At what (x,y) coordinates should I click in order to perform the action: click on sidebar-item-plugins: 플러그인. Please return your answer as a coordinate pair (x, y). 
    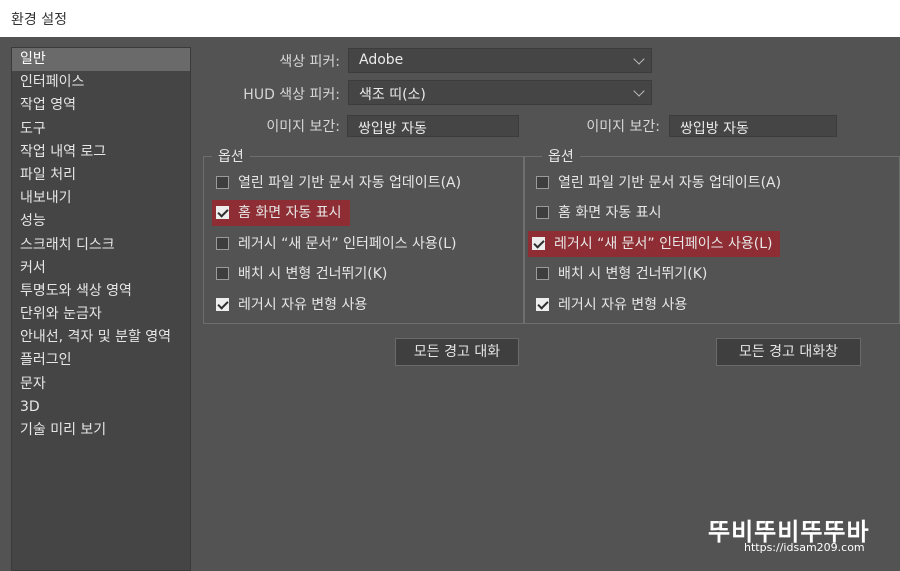
    Looking at the image, I should click on (101, 360).